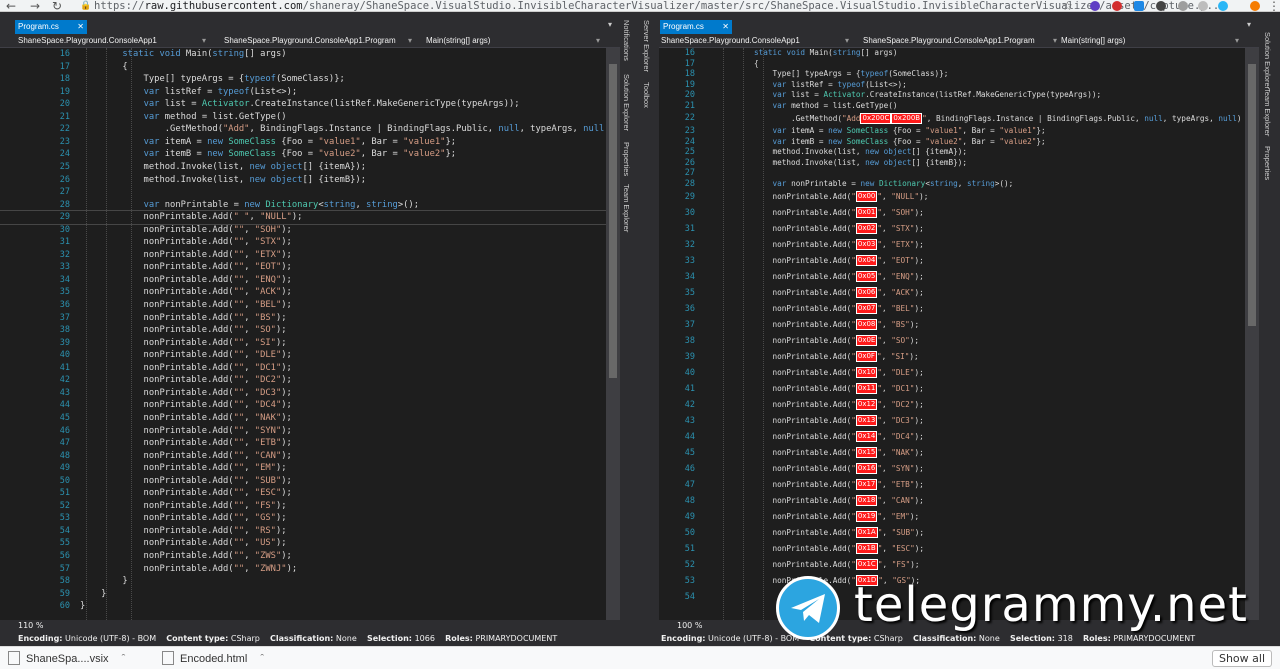 The height and width of the screenshot is (669, 1280). I want to click on zoom-level: 110 %, so click(30, 625).